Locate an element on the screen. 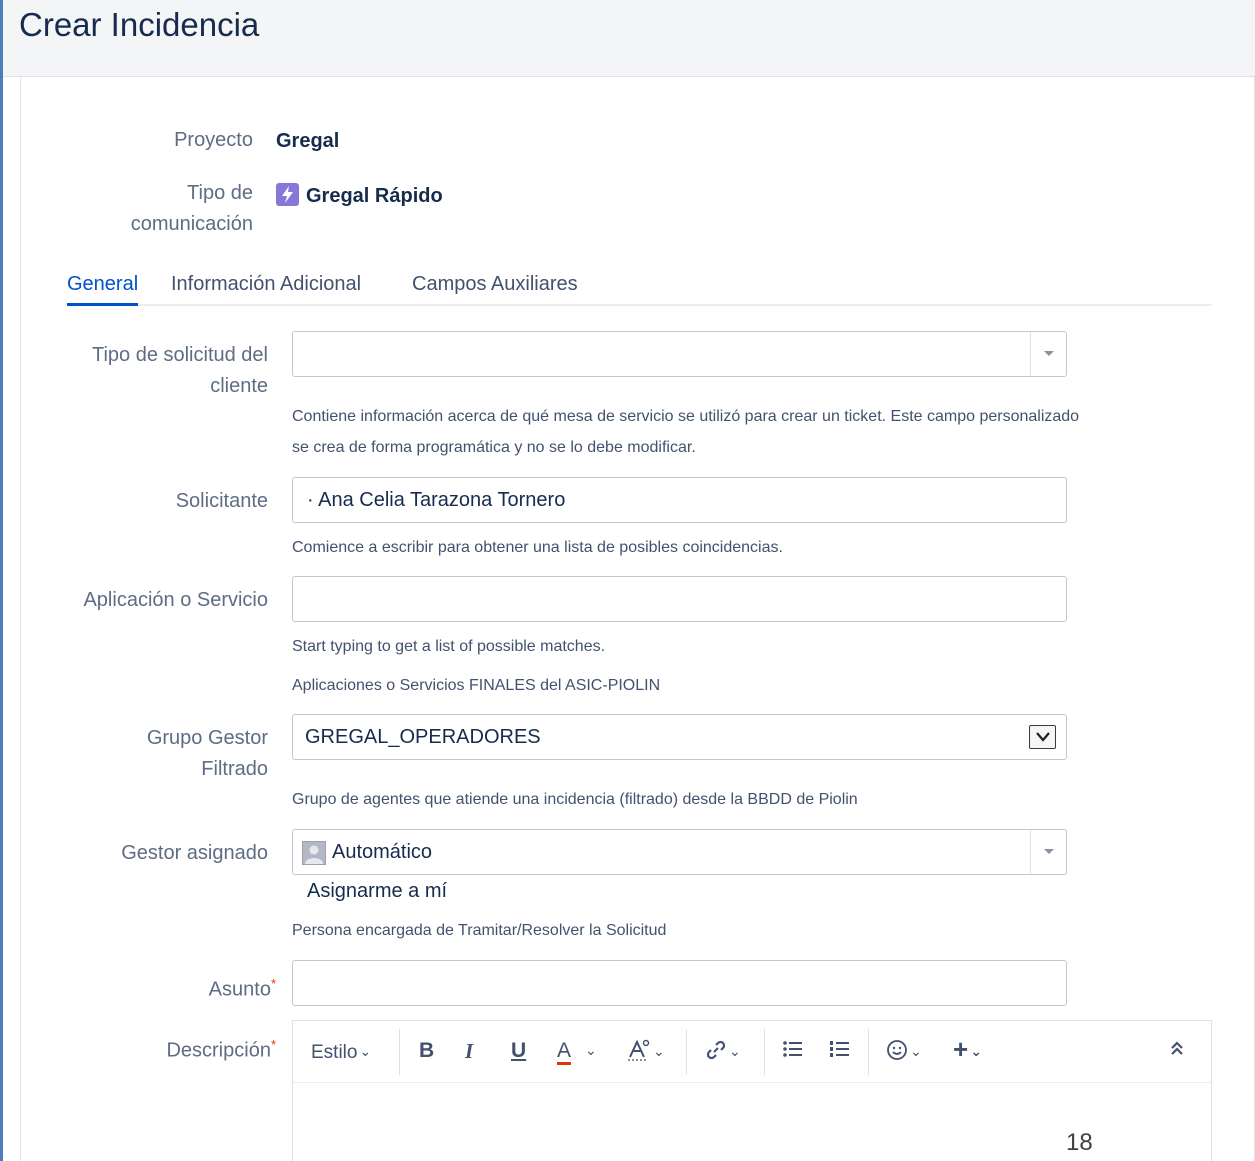 This screenshot has height=1161, width=1255. insert-button: + ⌄ is located at coordinates (967, 1049).